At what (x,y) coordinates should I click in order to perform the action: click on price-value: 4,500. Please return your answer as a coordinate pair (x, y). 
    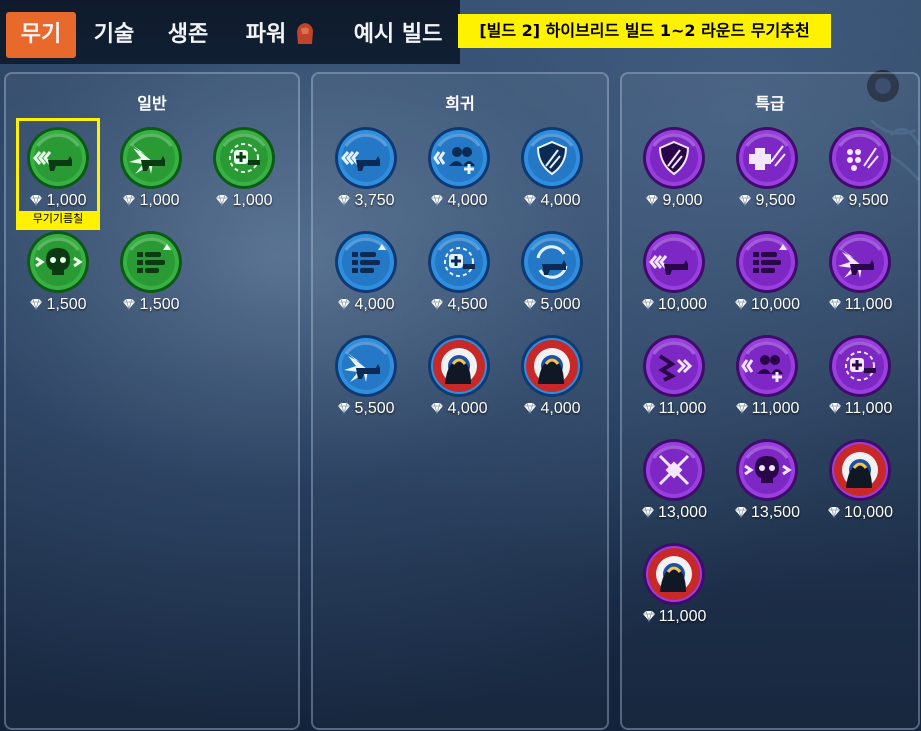
    Looking at the image, I should click on (467, 304).